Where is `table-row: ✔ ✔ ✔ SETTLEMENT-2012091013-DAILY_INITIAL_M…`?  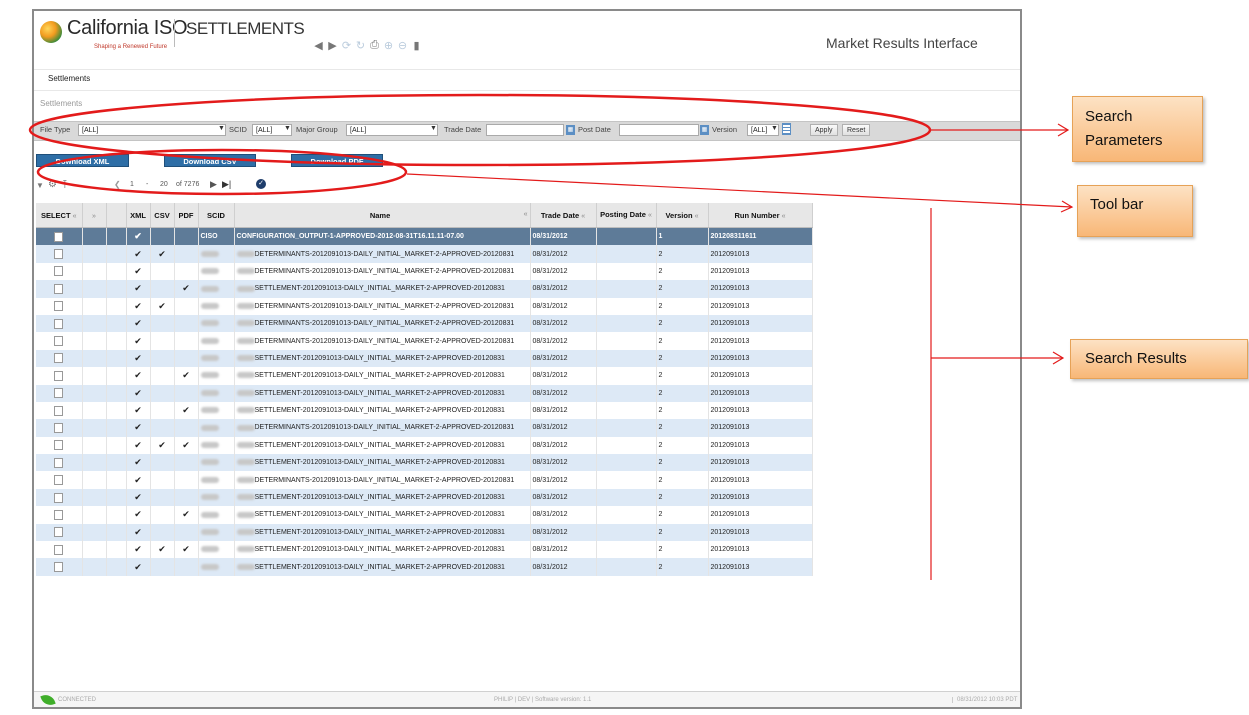
table-row: ✔ ✔ ✔ SETTLEMENT-2012091013-DAILY_INITIAL_M… is located at coordinates (424, 445).